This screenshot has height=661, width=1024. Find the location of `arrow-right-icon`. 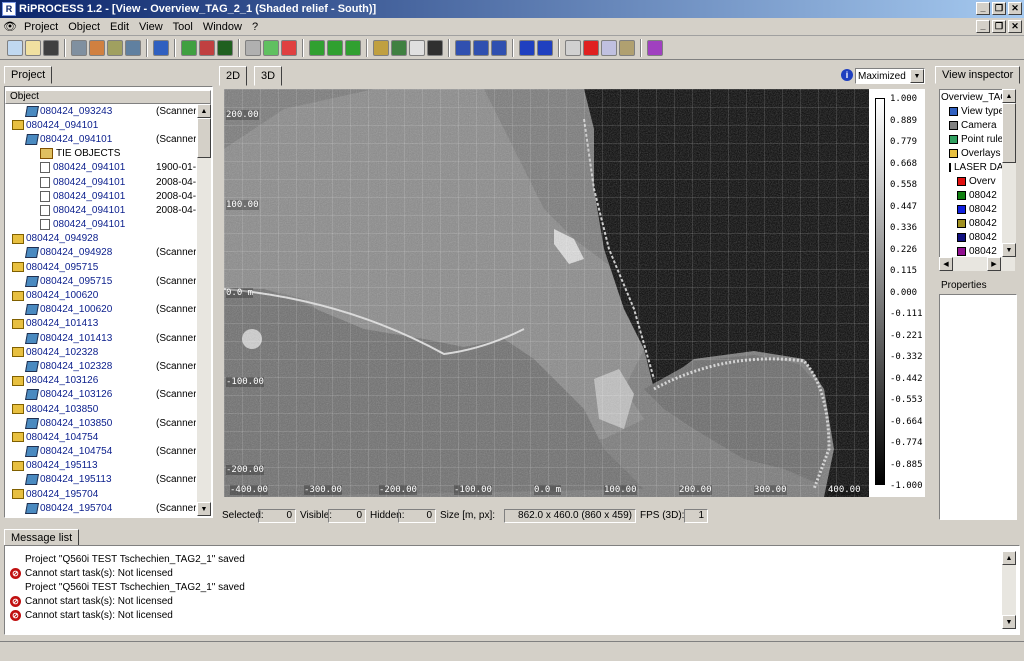

arrow-right-icon is located at coordinates (545, 47).